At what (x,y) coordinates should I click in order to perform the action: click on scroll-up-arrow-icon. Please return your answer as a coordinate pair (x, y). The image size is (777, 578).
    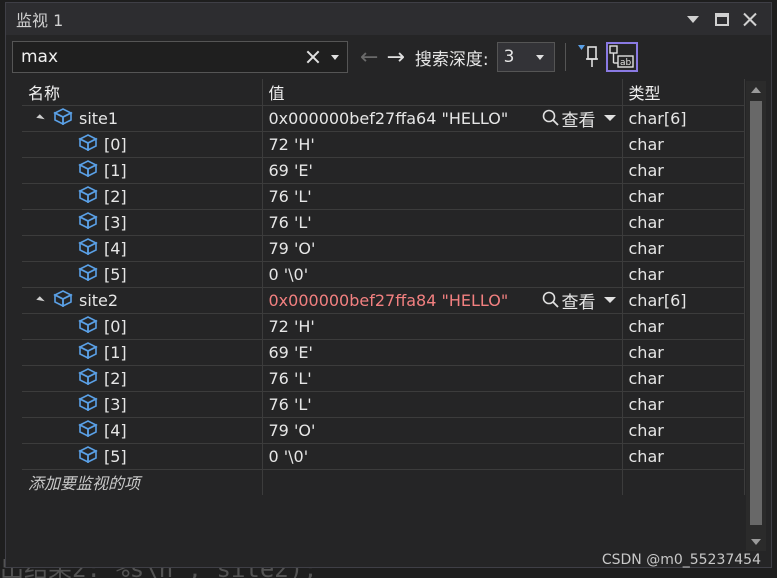
    Looking at the image, I should click on (756, 90).